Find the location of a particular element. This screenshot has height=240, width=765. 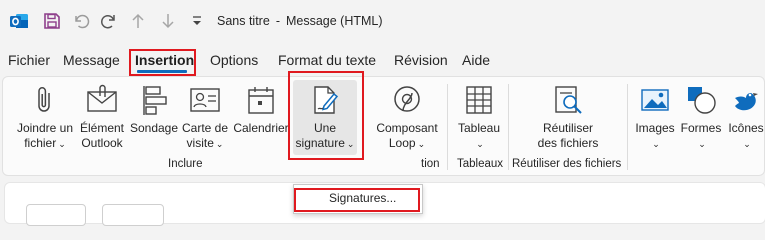

attach-file-label-2: fichier is located at coordinates (40, 143).